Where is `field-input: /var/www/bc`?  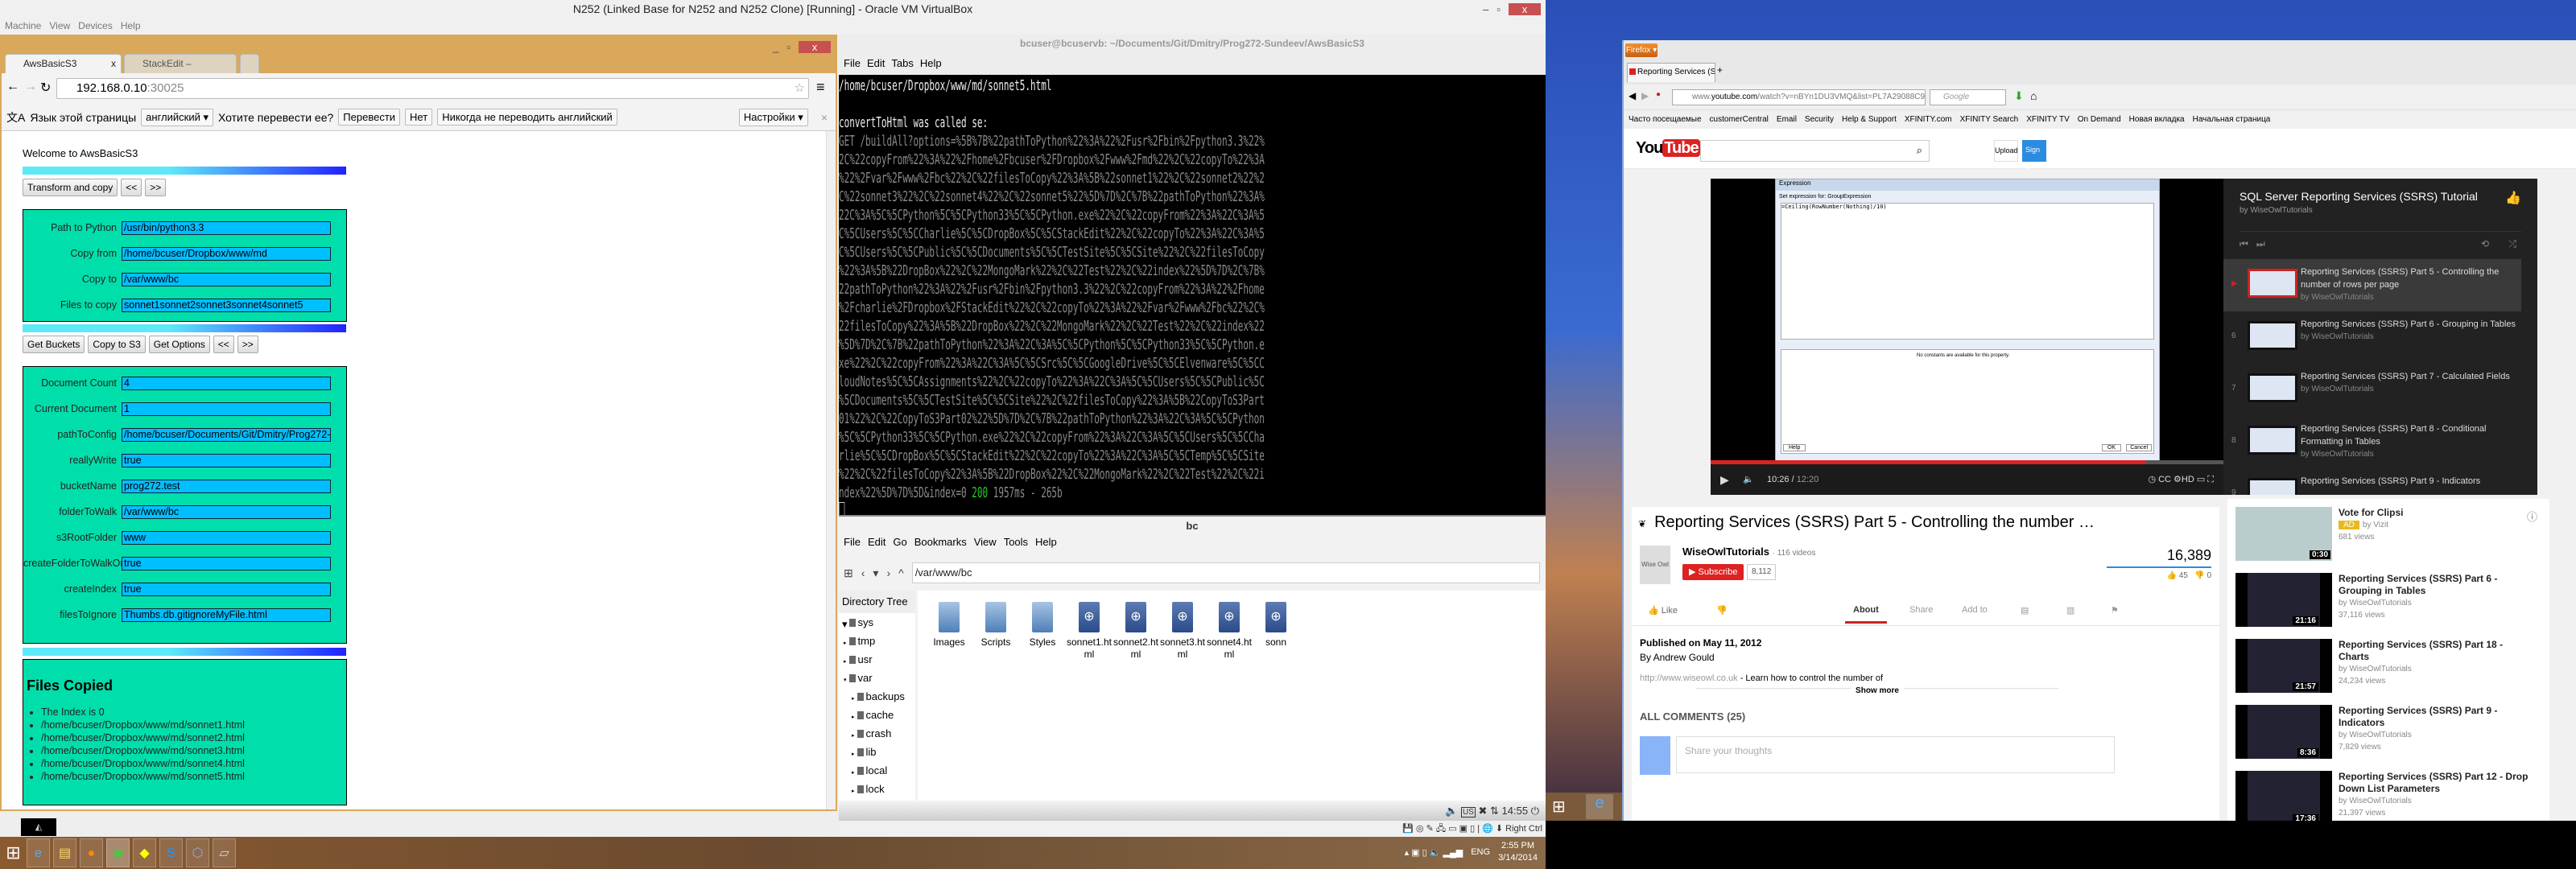 field-input: /var/www/bc is located at coordinates (226, 512).